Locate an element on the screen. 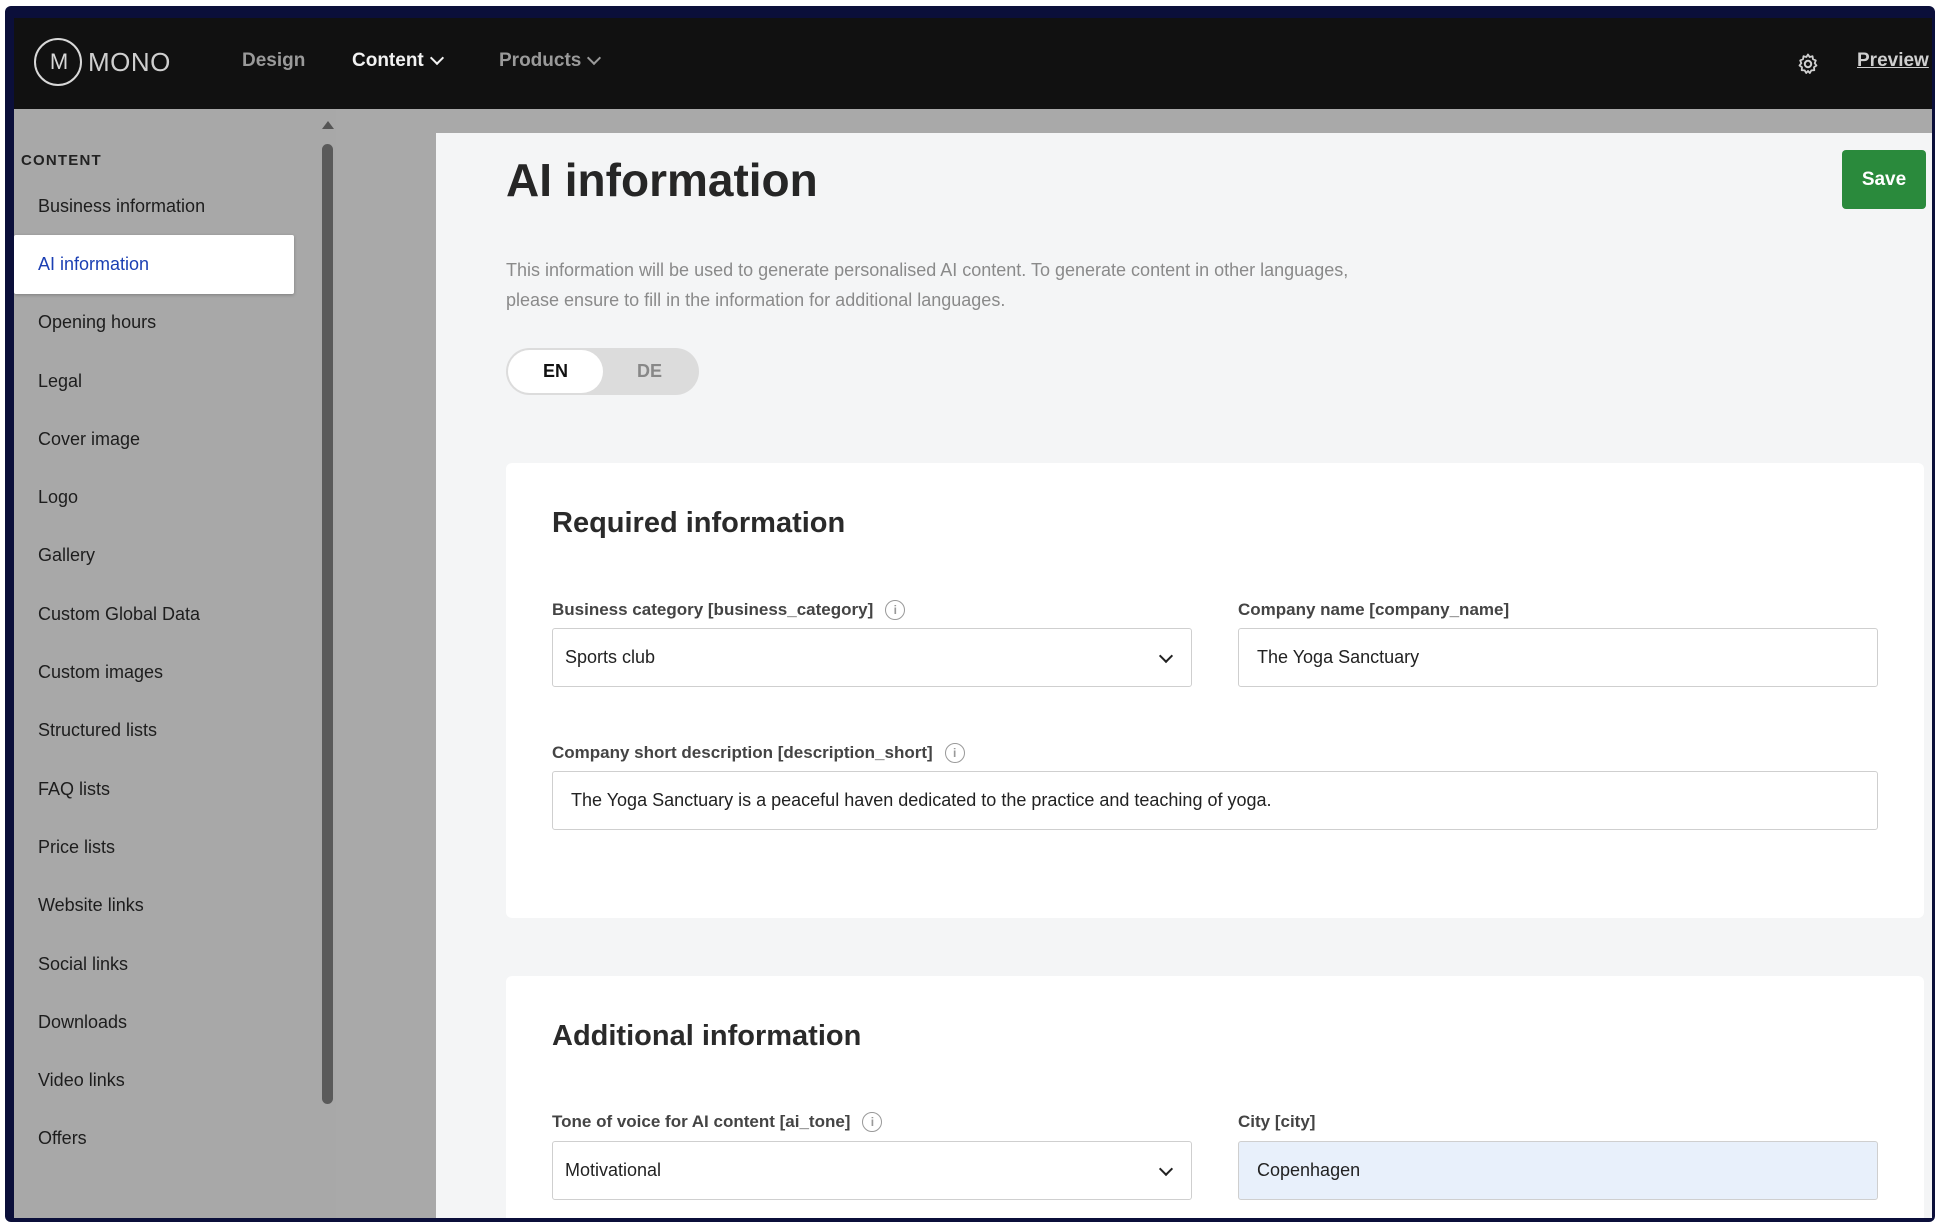 Image resolution: width=1940 pixels, height=1228 pixels. nav-products-label: Products is located at coordinates (540, 60).